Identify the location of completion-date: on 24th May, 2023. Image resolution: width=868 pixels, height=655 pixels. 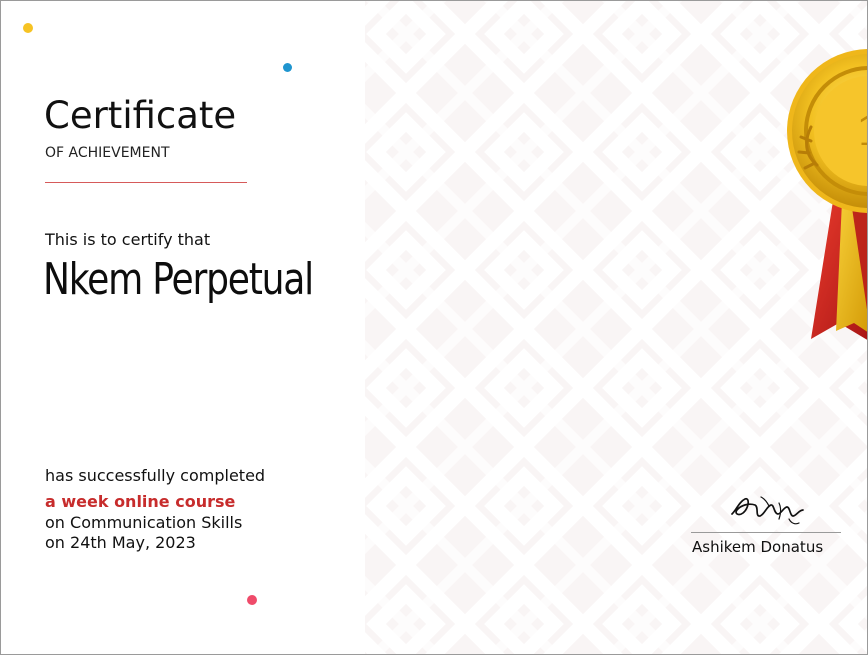
(120, 542).